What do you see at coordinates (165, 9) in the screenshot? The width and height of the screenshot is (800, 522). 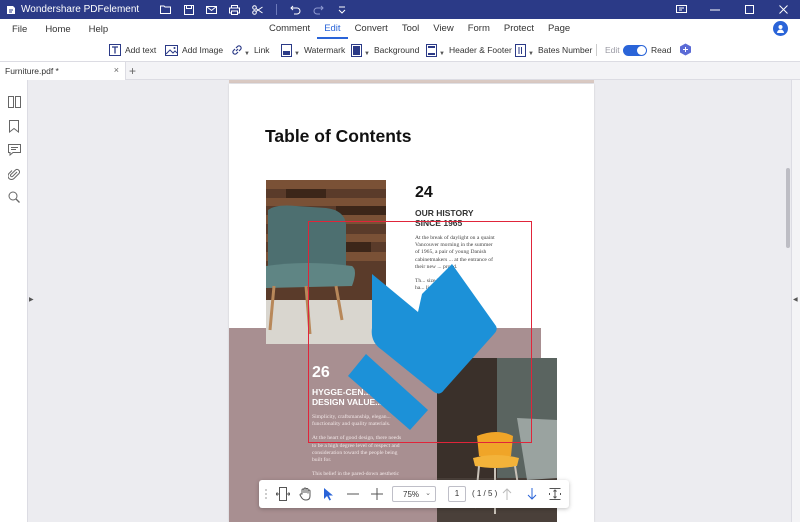 I see `open-folder-icon` at bounding box center [165, 9].